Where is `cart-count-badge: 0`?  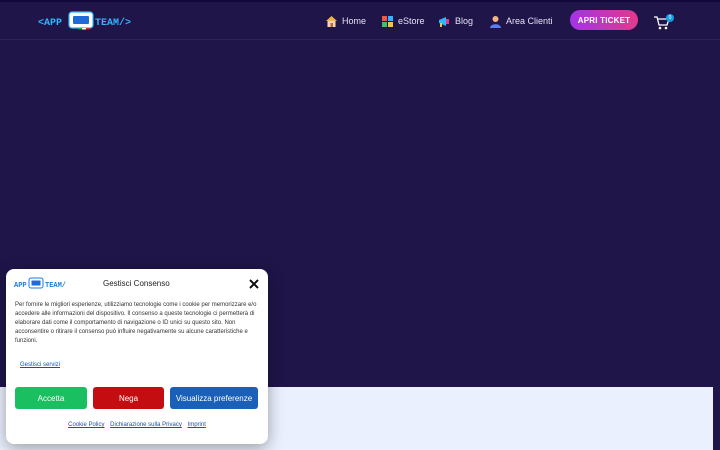
cart-count-badge: 0 is located at coordinates (670, 18).